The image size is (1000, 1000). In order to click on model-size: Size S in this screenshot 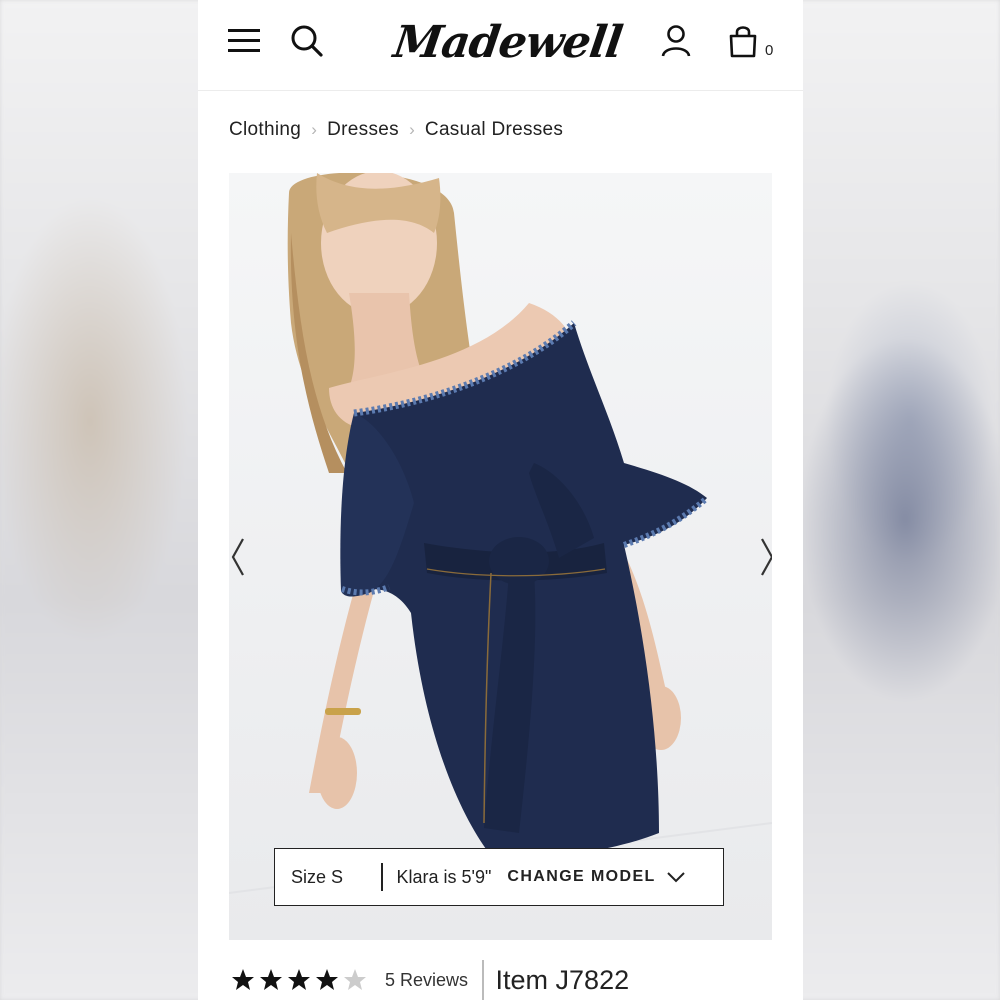, I will do `click(317, 876)`.